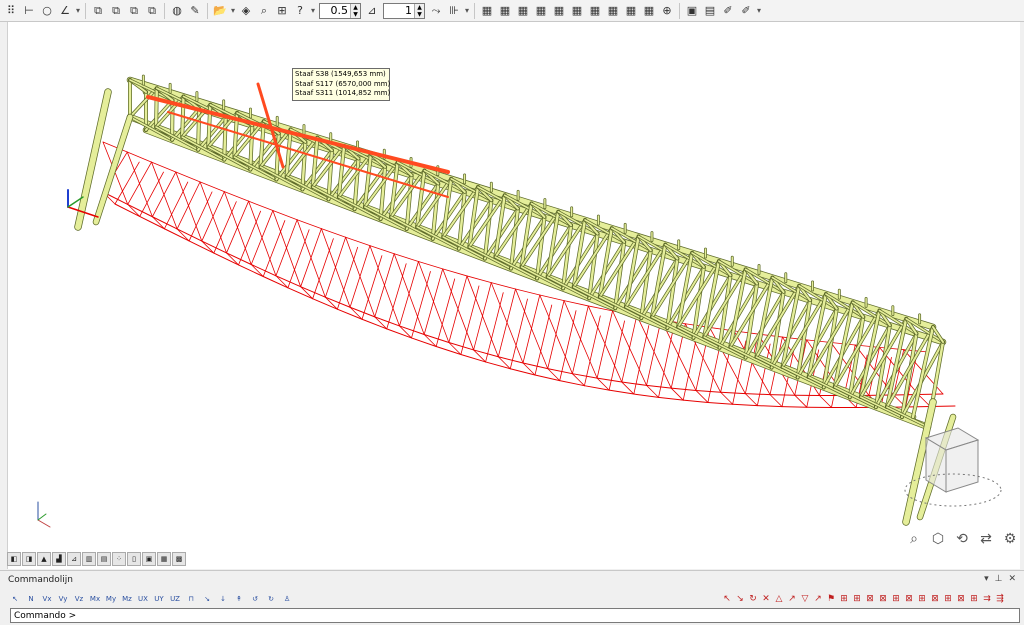  What do you see at coordinates (577, 11) in the screenshot?
I see `frame-view-6-icon: ▦` at bounding box center [577, 11].